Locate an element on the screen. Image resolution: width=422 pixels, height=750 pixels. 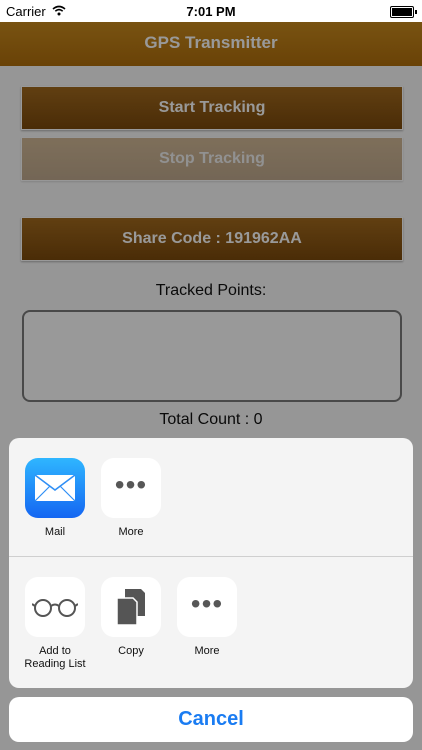
share-mail: Mail is located at coordinates (55, 498).